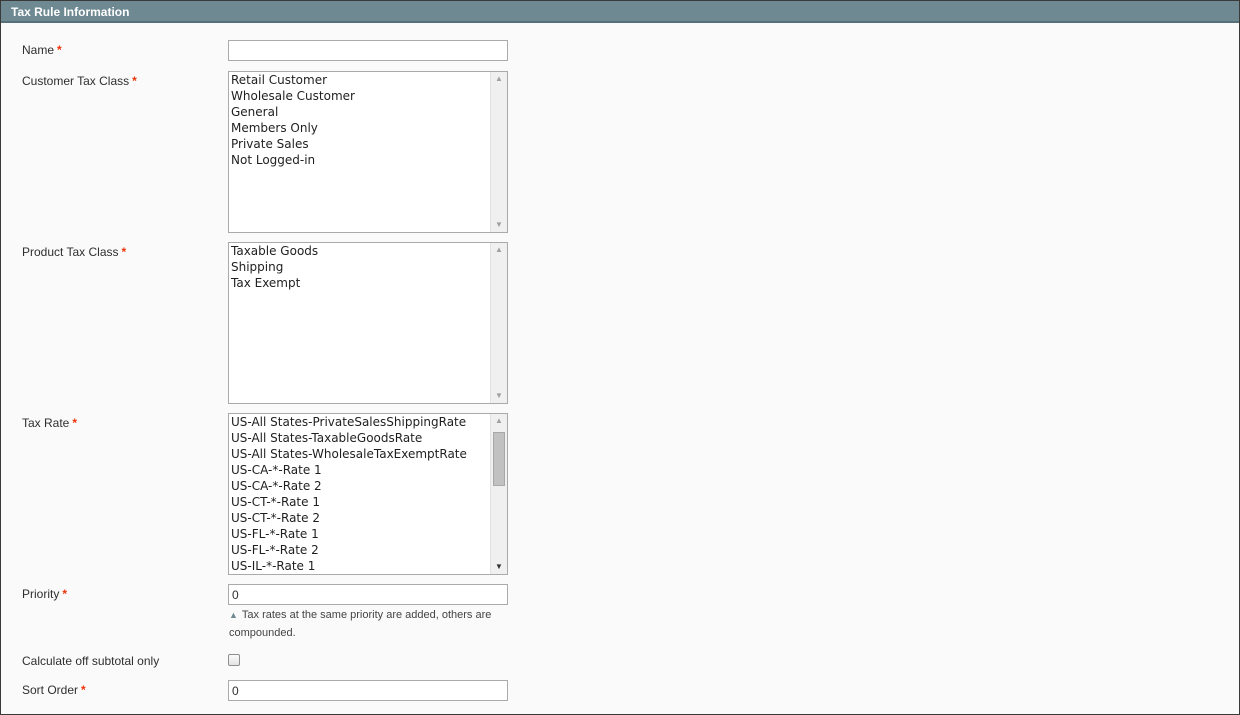 This screenshot has height=715, width=1240. What do you see at coordinates (360, 128) in the screenshot?
I see `customer-tax-class-option: Members Only` at bounding box center [360, 128].